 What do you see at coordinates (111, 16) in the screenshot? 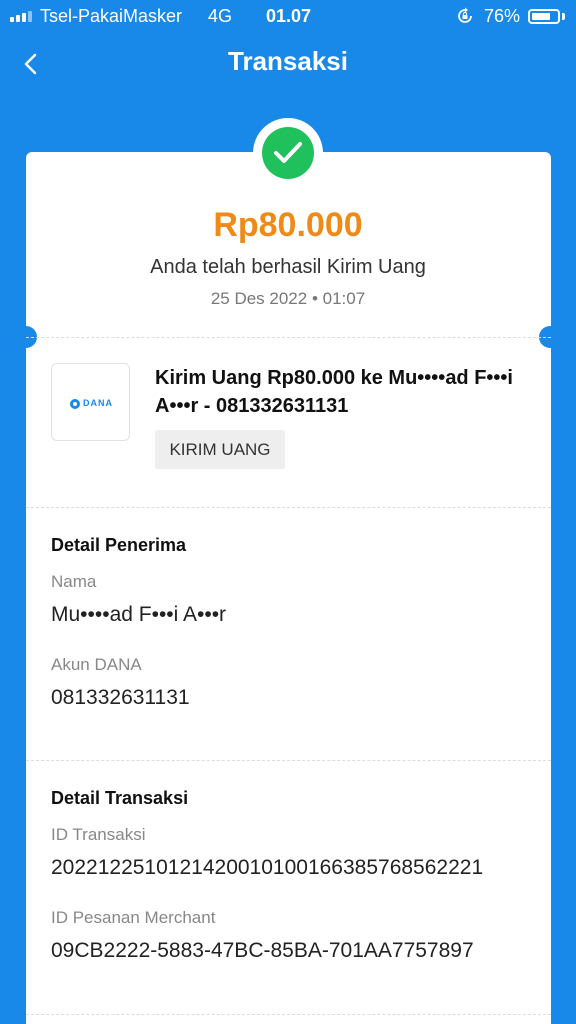
I see `carrier-name: Tsel-PakaiMasker` at bounding box center [111, 16].